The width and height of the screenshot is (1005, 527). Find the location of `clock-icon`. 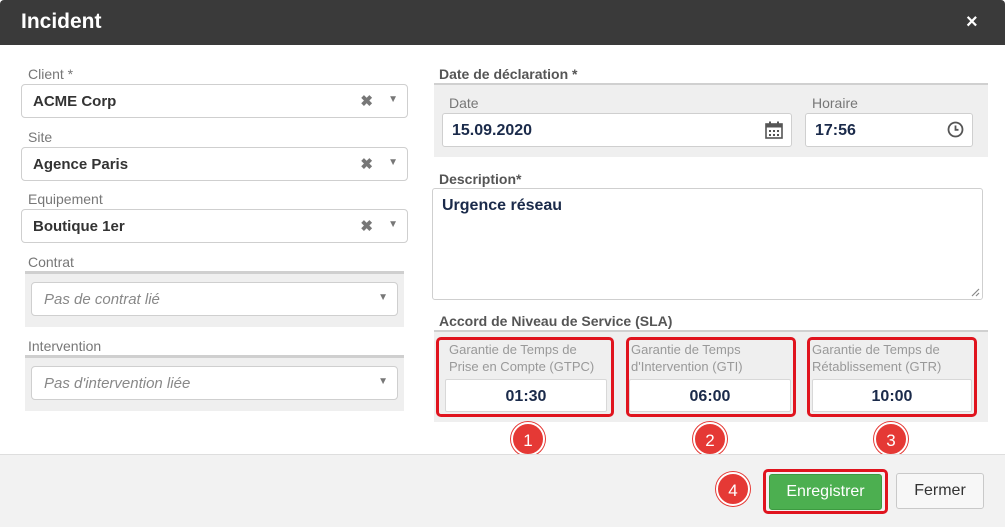

clock-icon is located at coordinates (955, 132).